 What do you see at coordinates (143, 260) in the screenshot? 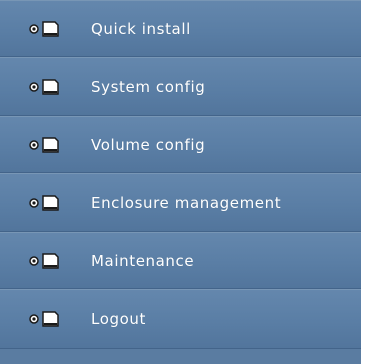
I see `menu-item-label: Maintenance` at bounding box center [143, 260].